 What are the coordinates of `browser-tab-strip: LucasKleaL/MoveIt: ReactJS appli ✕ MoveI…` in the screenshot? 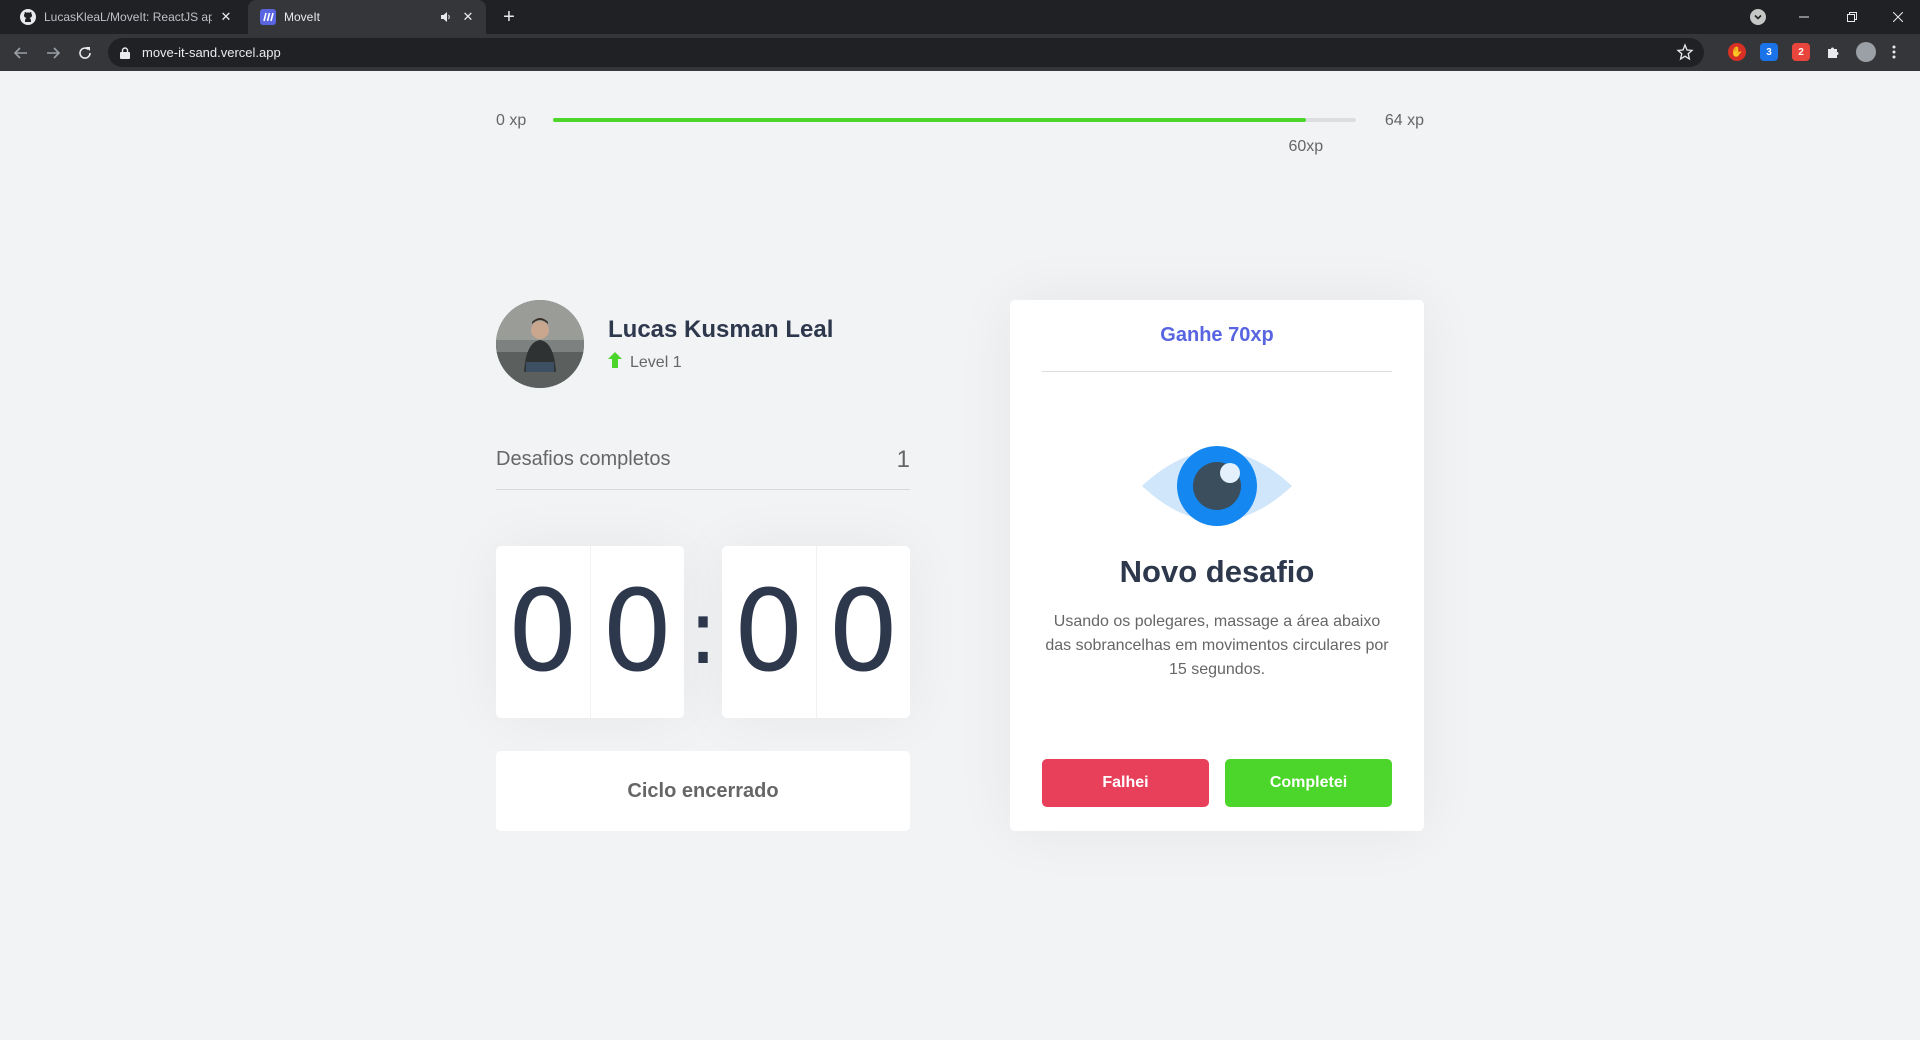 It's located at (960, 17).